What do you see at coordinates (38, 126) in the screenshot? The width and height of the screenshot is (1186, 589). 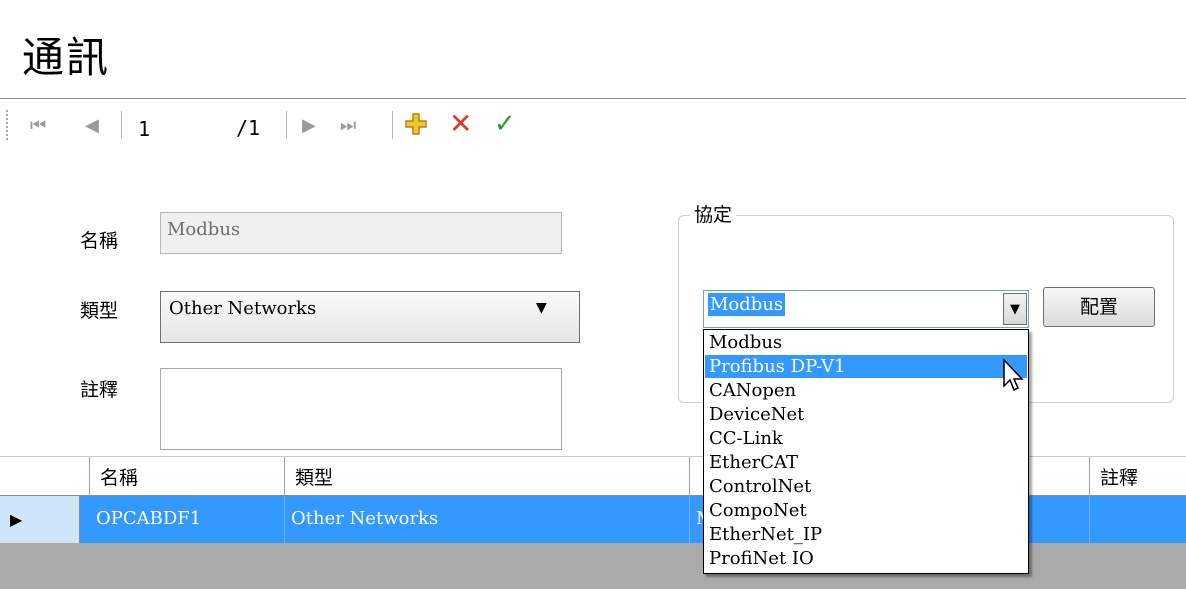 I see `first-record-icon: ⏮` at bounding box center [38, 126].